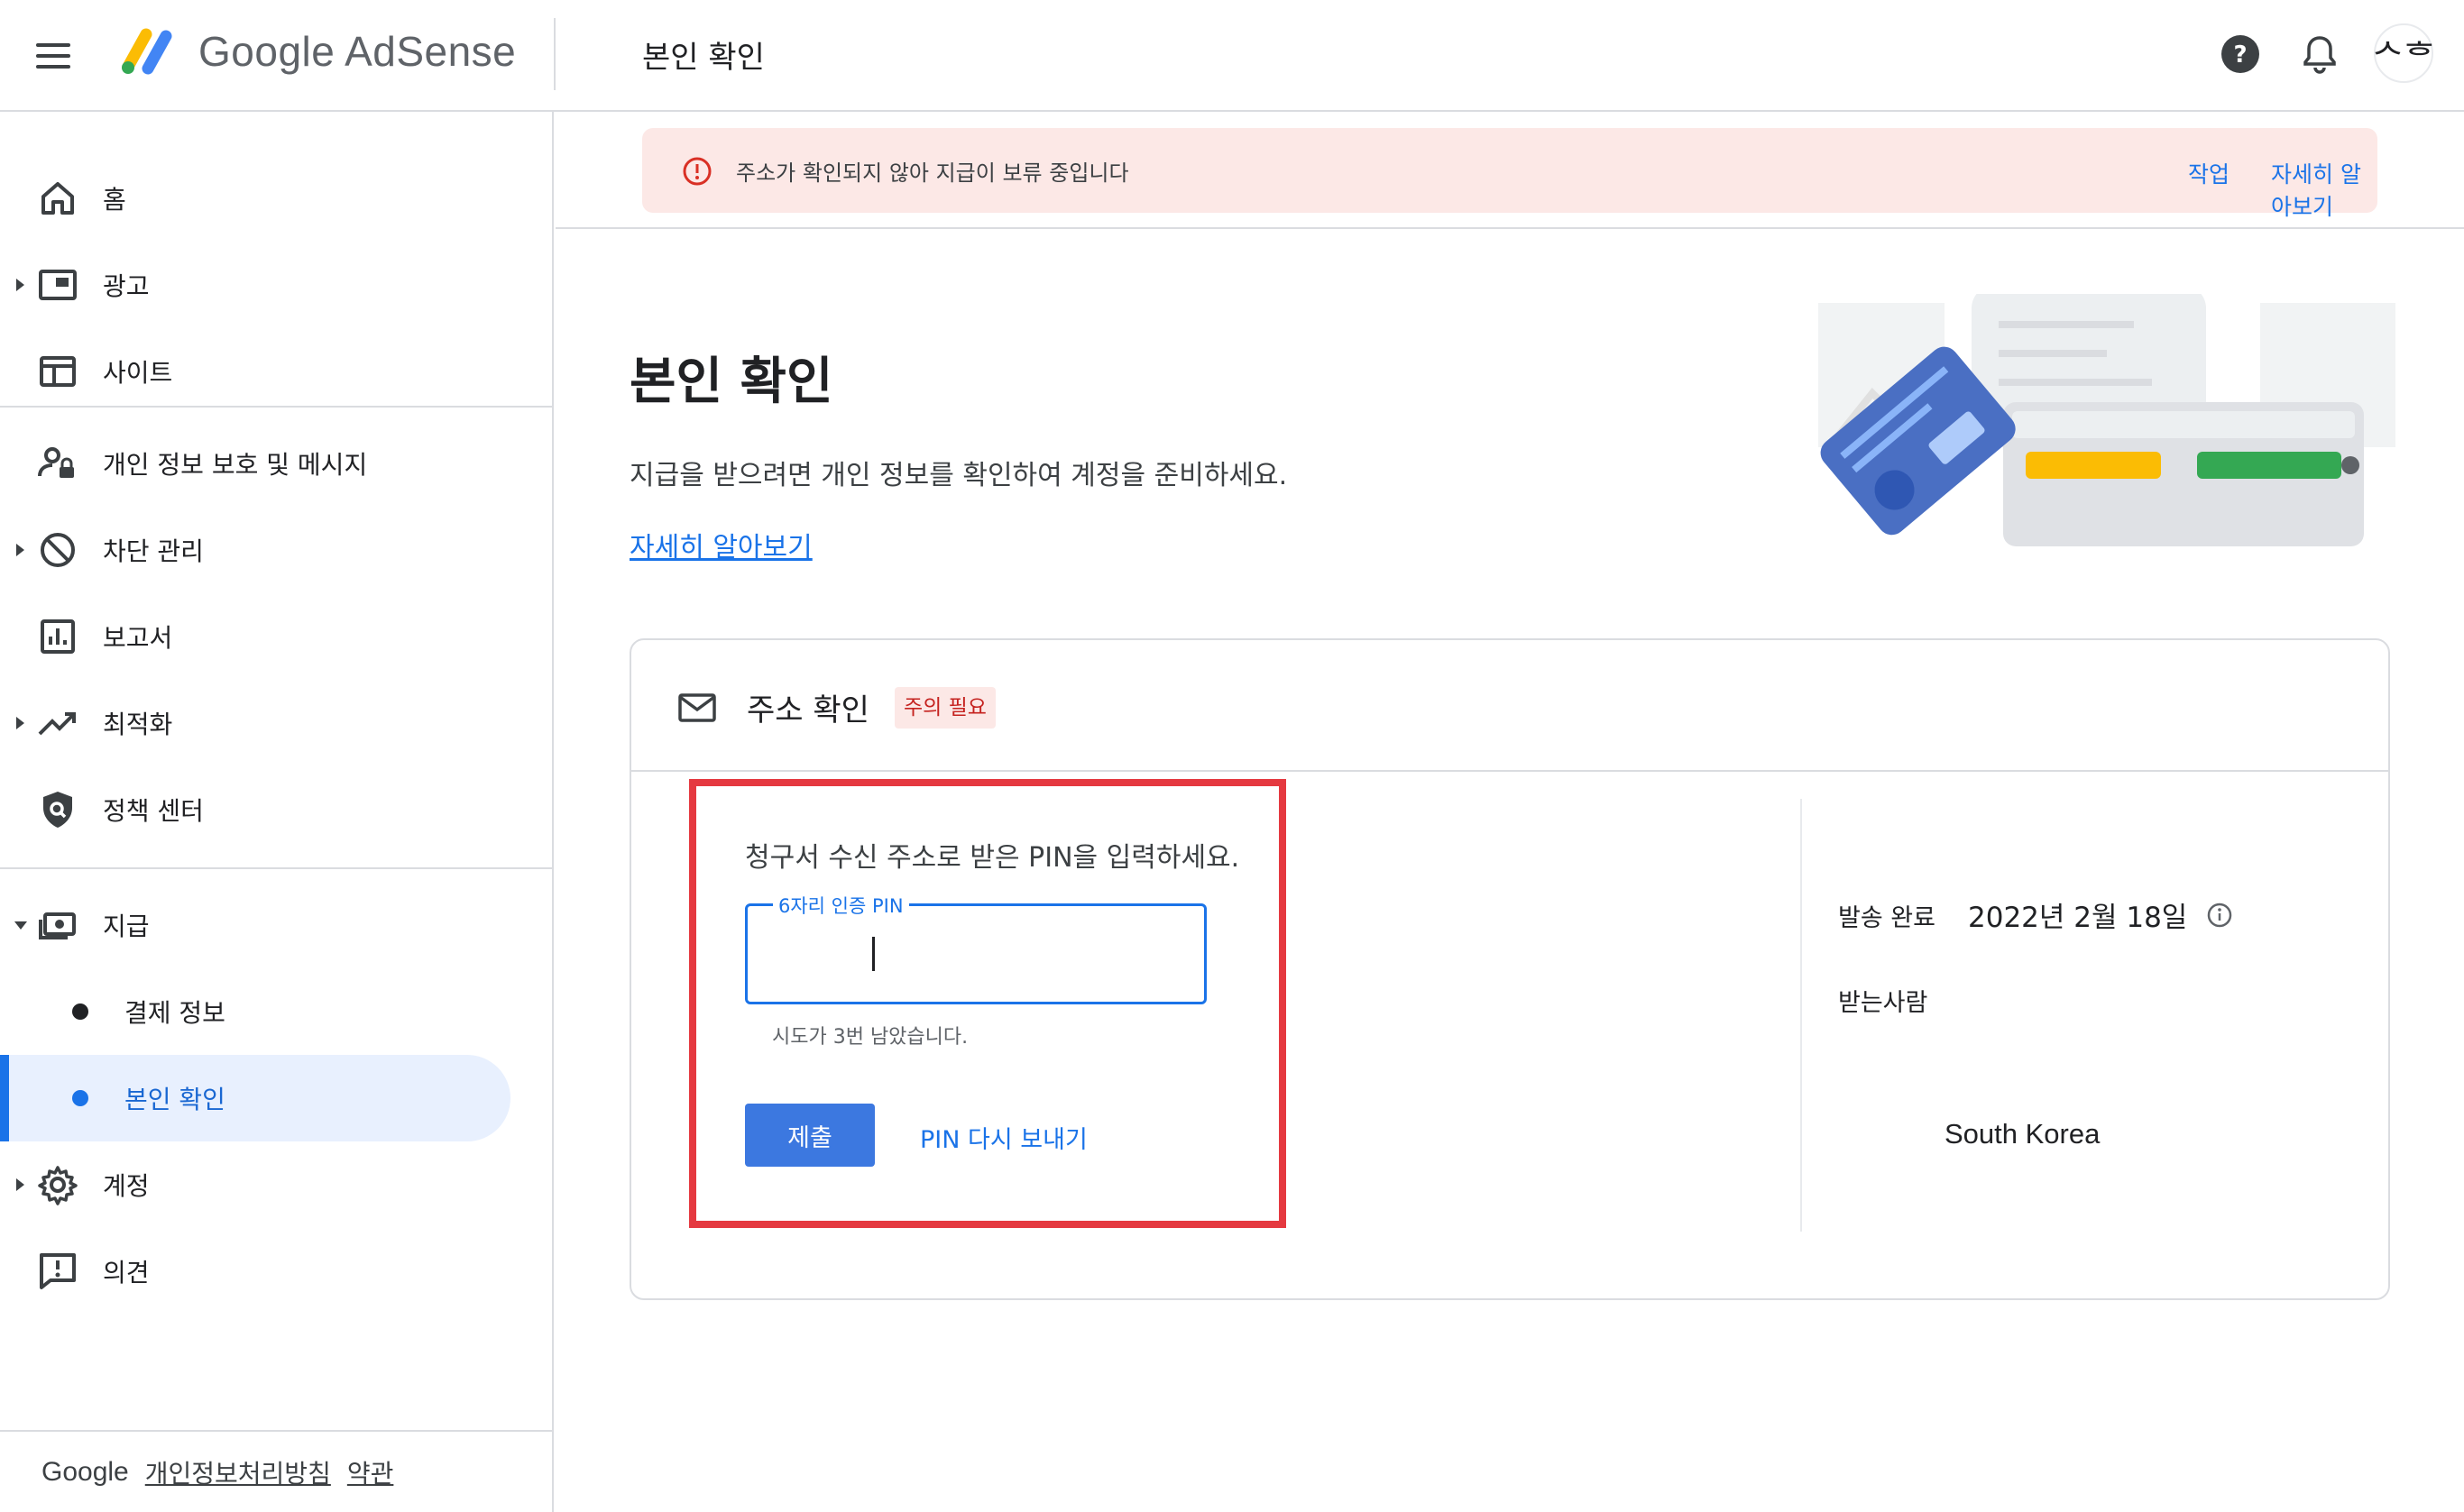 This screenshot has height=1512, width=2464. I want to click on resend-pin-button: PIN 다시 보내기, so click(1004, 1138).